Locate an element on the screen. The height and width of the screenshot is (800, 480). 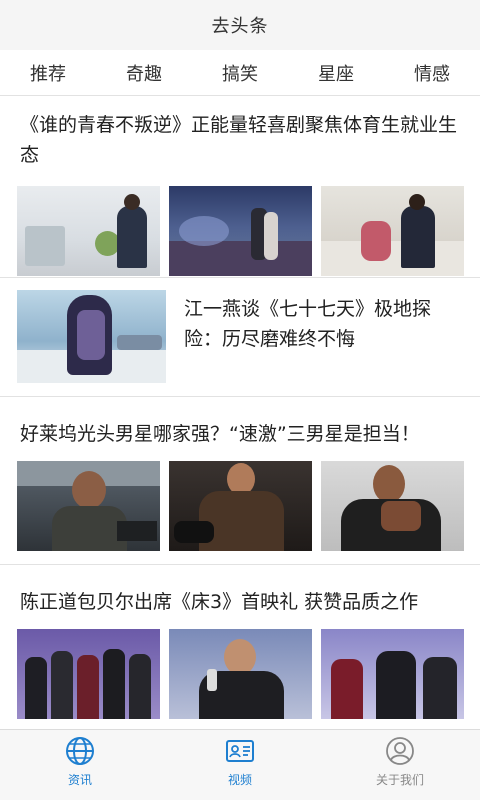
news-title: 江一燕谈《七十七天》极地探险：历尽磨难终不悔 is located at coordinates (323, 343).